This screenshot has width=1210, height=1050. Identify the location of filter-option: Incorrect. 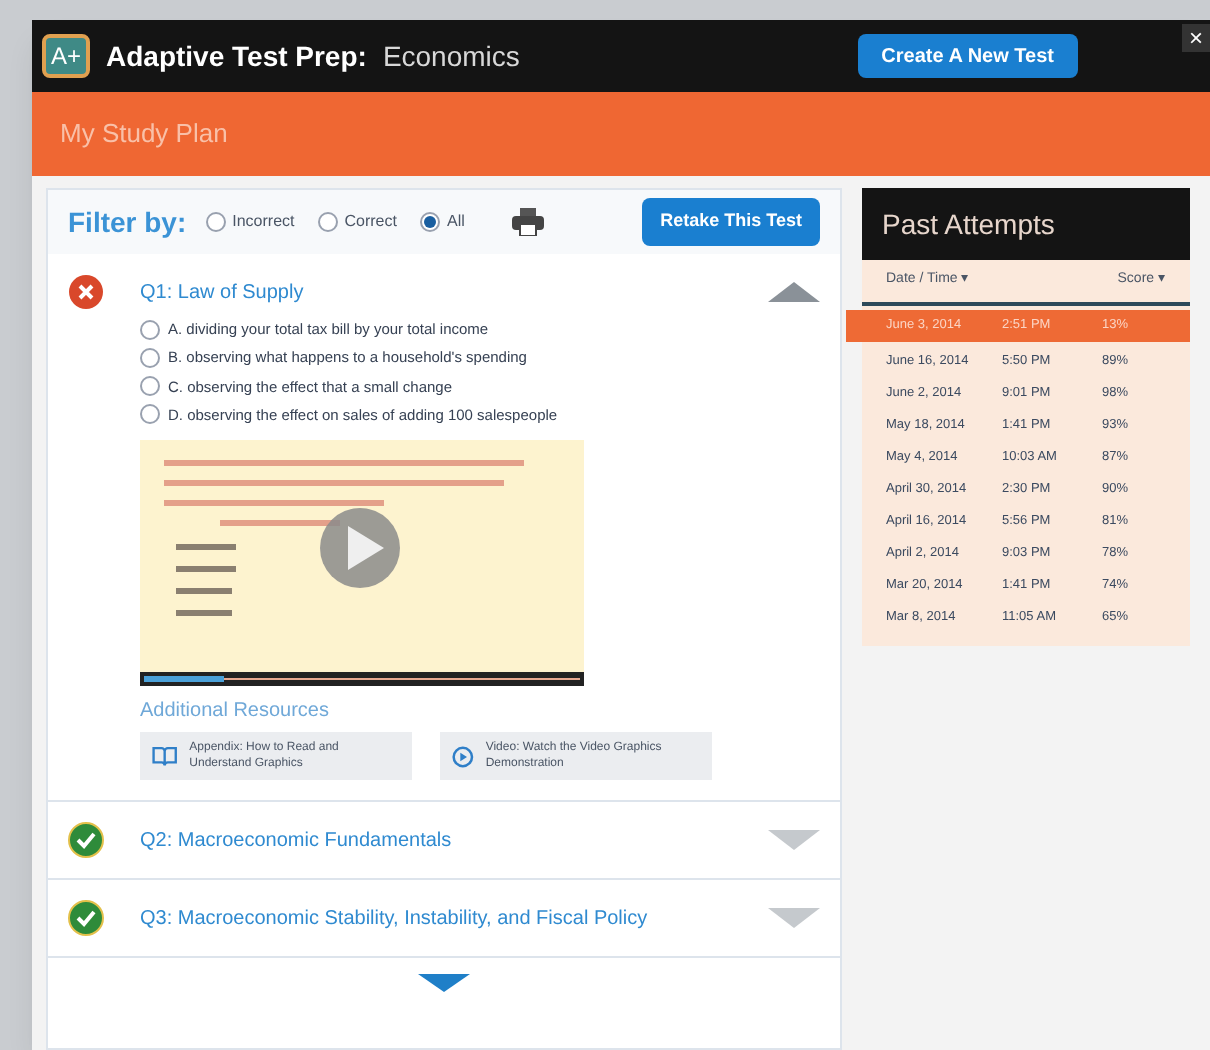
(263, 222).